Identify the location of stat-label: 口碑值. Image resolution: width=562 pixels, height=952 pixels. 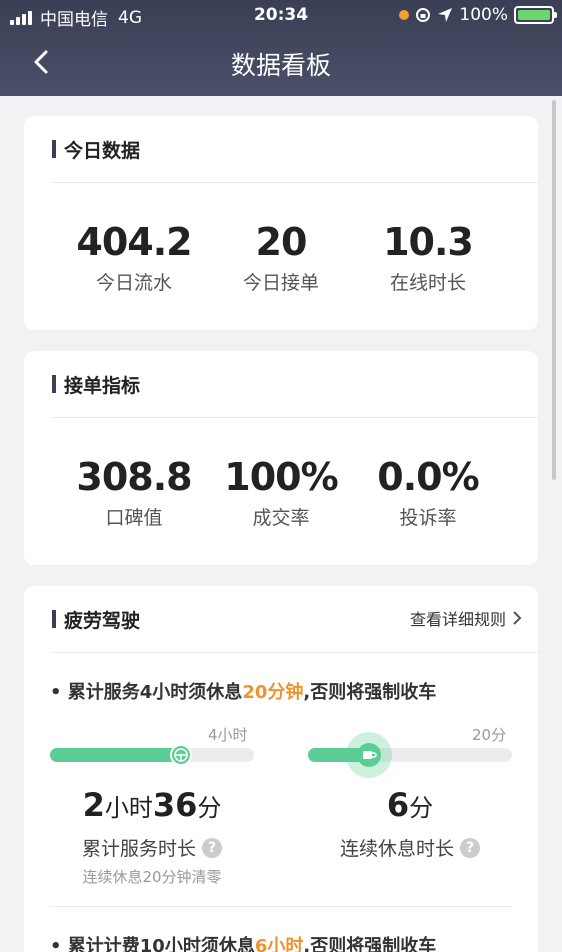
(134, 518).